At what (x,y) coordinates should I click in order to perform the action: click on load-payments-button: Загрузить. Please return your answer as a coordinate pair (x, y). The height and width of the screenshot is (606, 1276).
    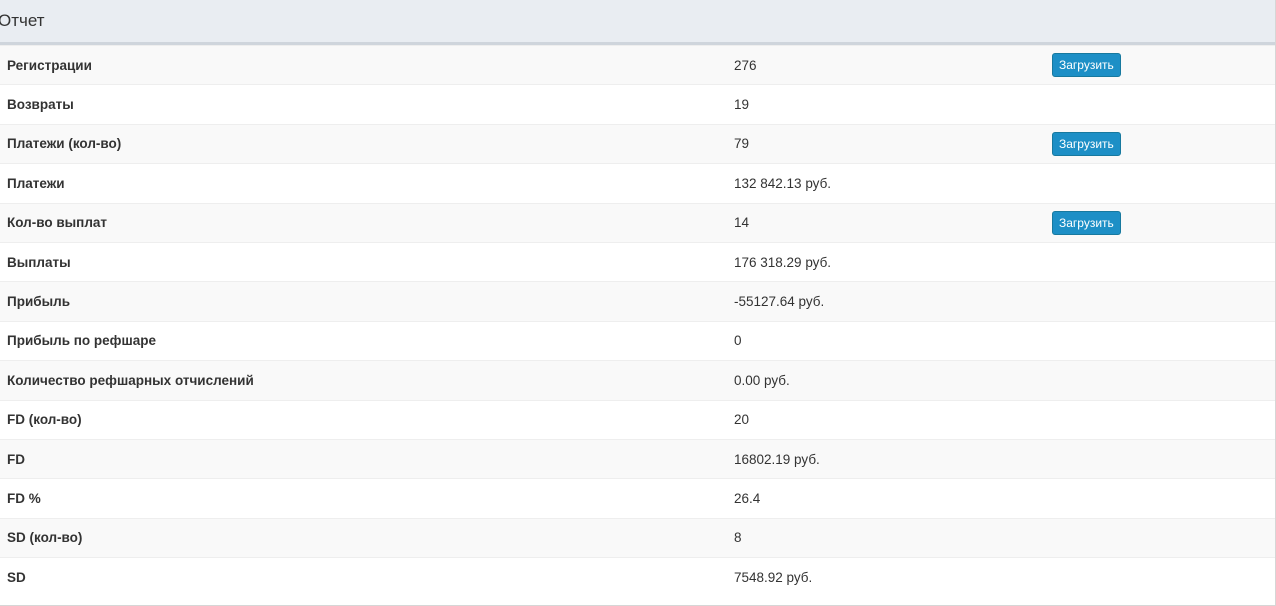
    Looking at the image, I should click on (1086, 143).